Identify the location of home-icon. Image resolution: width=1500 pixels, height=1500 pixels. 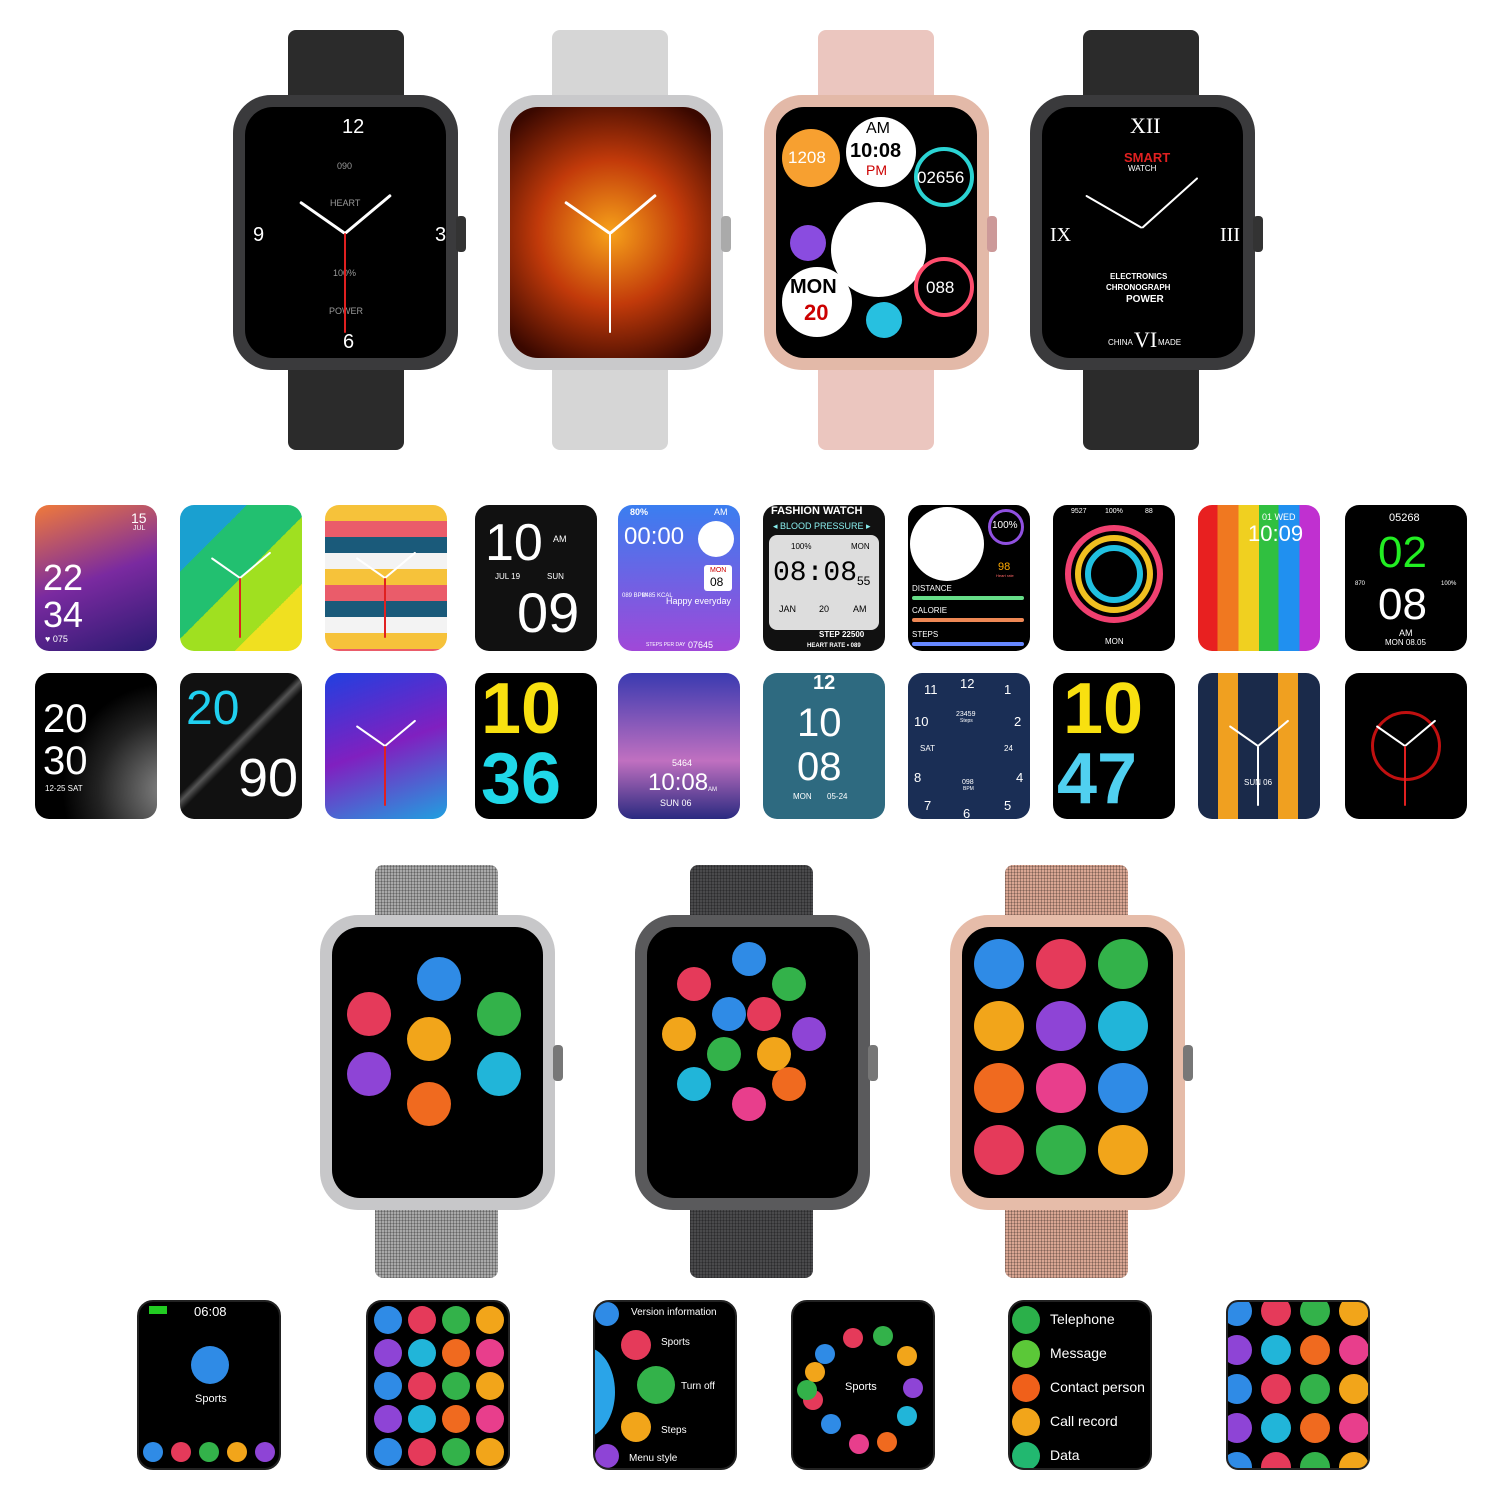
(605, 1392).